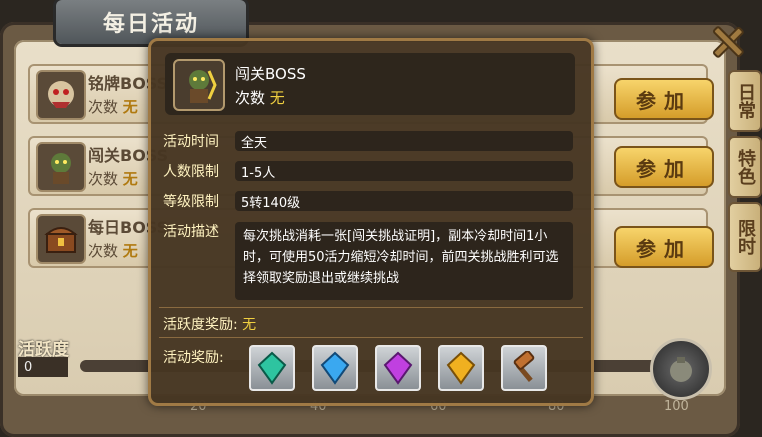  Describe the element at coordinates (277, 98) in the screenshot. I see `popup-count-value: 无` at that location.